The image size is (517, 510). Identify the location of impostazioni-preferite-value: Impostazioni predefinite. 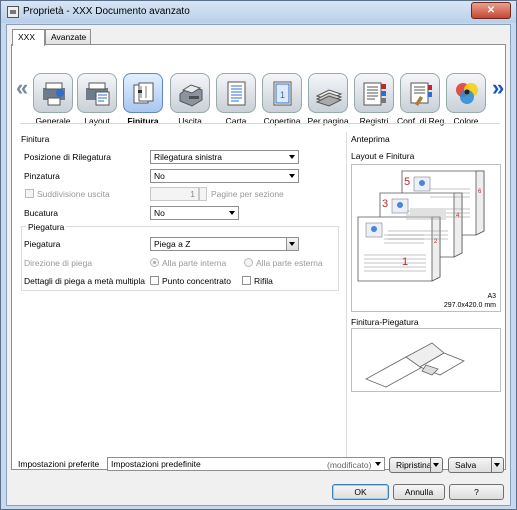
(156, 464).